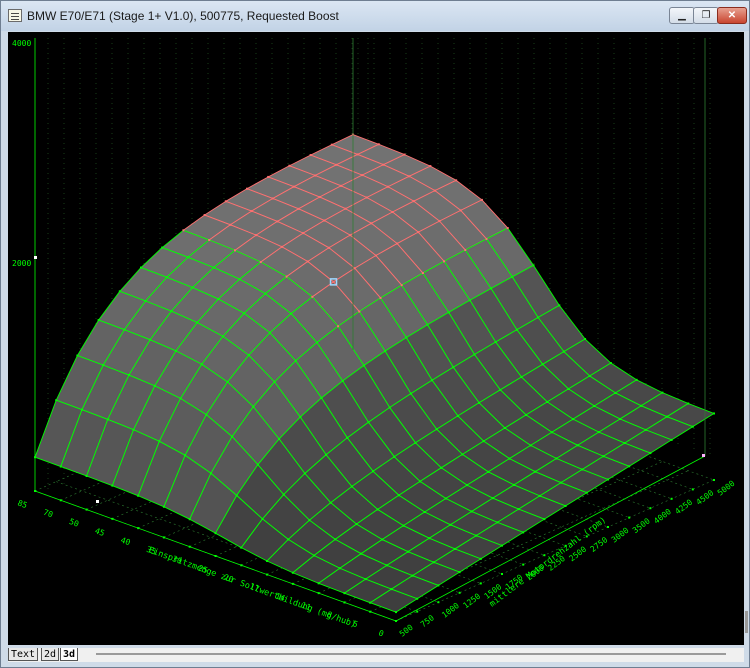 This screenshot has height=668, width=750. What do you see at coordinates (23, 654) in the screenshot?
I see `tab-text: Text` at bounding box center [23, 654].